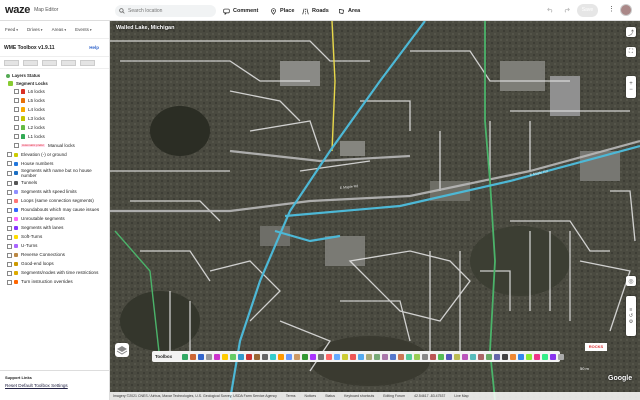  I want to click on terms-link: Terms, so click(291, 396).